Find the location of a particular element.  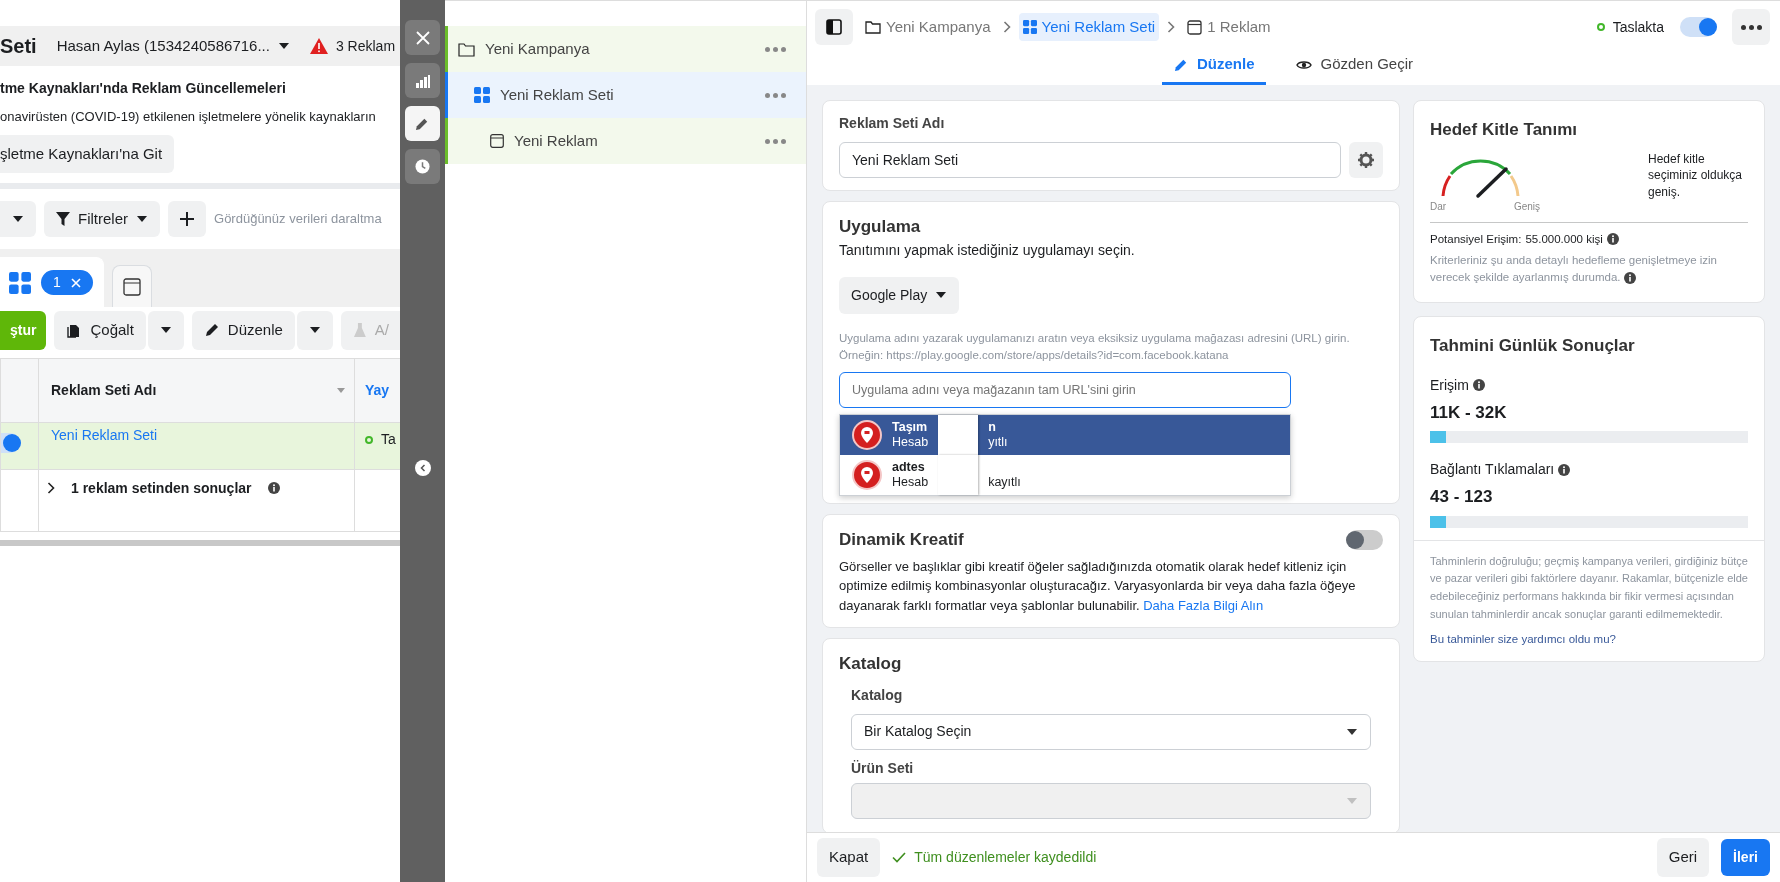

sidebar-icon is located at coordinates (834, 27).